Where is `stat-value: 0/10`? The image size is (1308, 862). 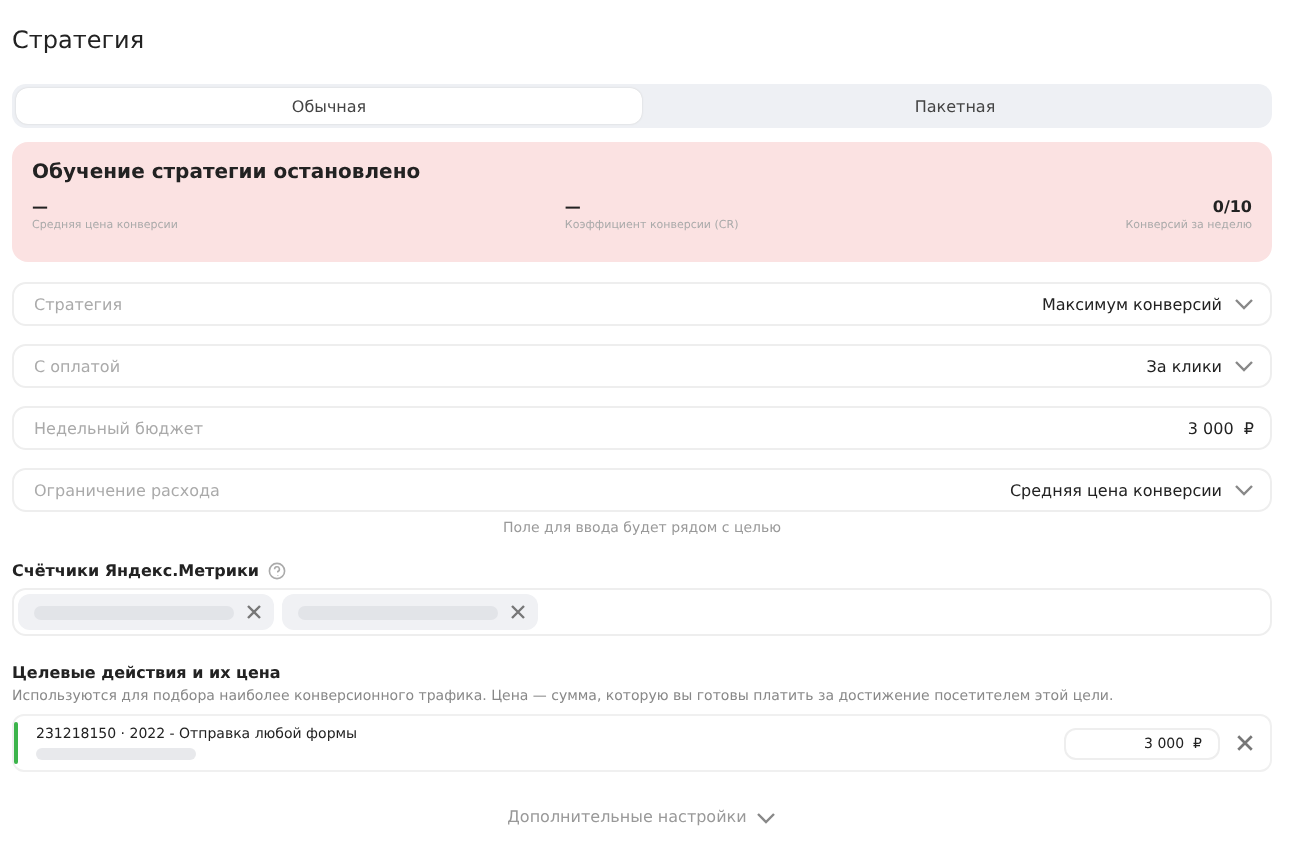 stat-value: 0/10 is located at coordinates (1232, 207).